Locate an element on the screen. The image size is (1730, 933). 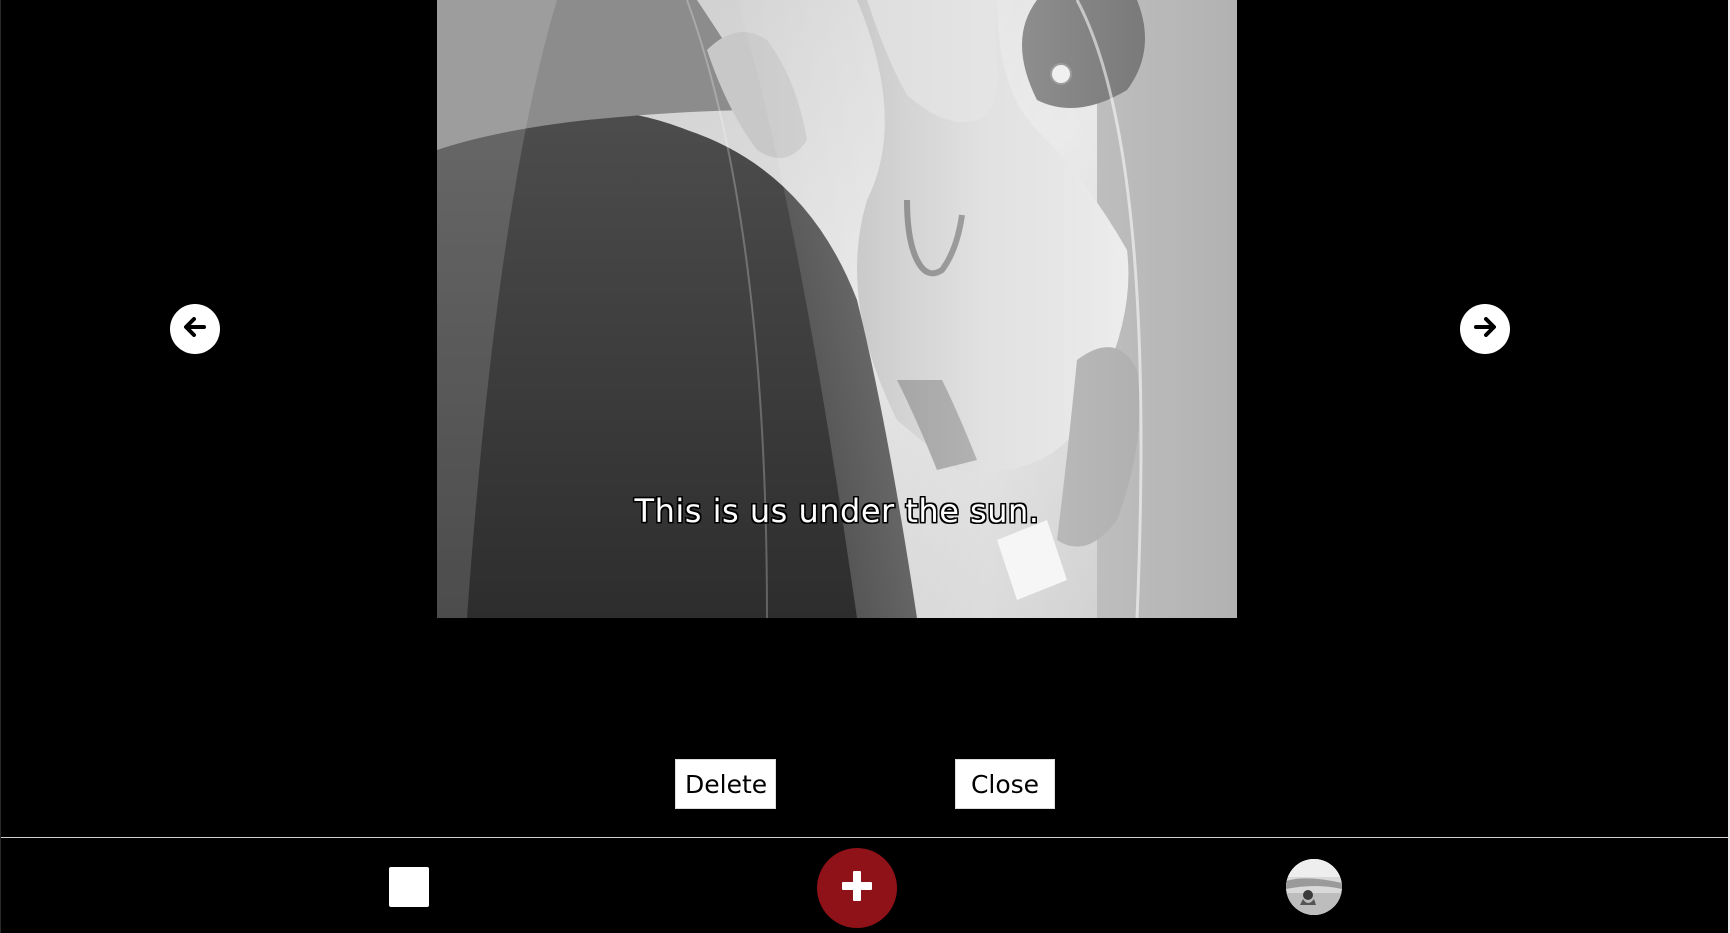
bottom-navigation-bar is located at coordinates (864, 885).